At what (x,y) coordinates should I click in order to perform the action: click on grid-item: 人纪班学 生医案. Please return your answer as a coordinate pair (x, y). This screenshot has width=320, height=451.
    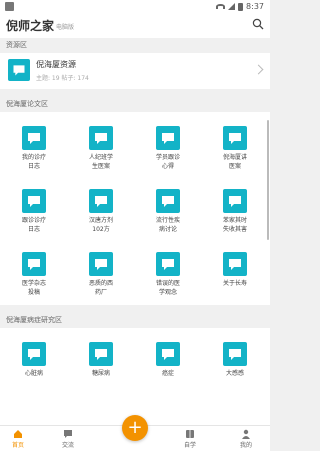
    Looking at the image, I should click on (101, 148).